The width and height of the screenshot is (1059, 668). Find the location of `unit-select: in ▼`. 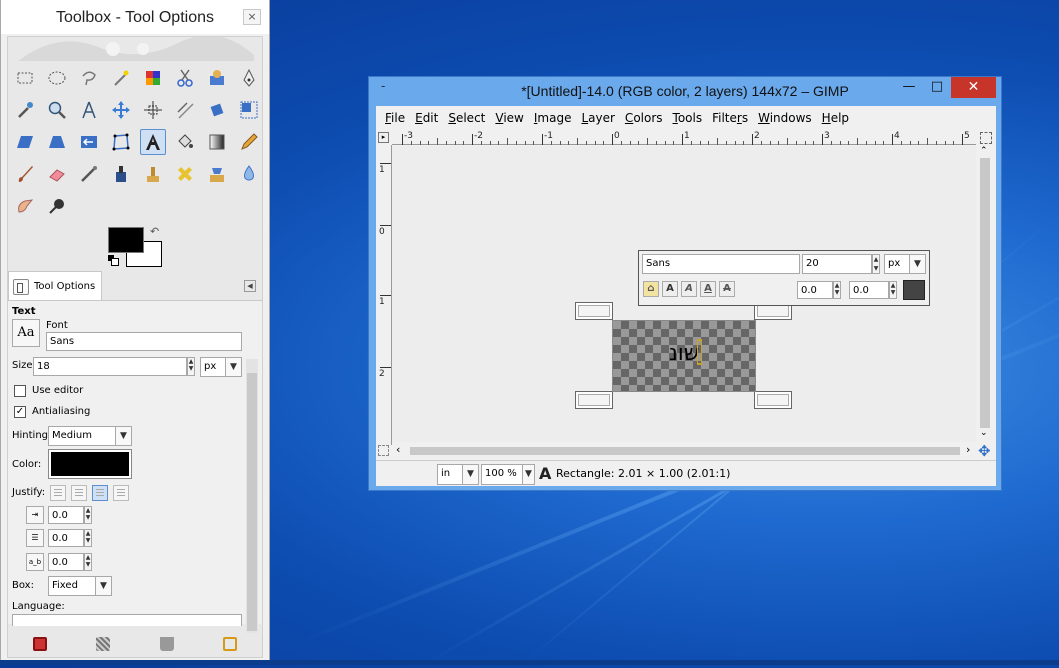

unit-select: in ▼ is located at coordinates (458, 474).